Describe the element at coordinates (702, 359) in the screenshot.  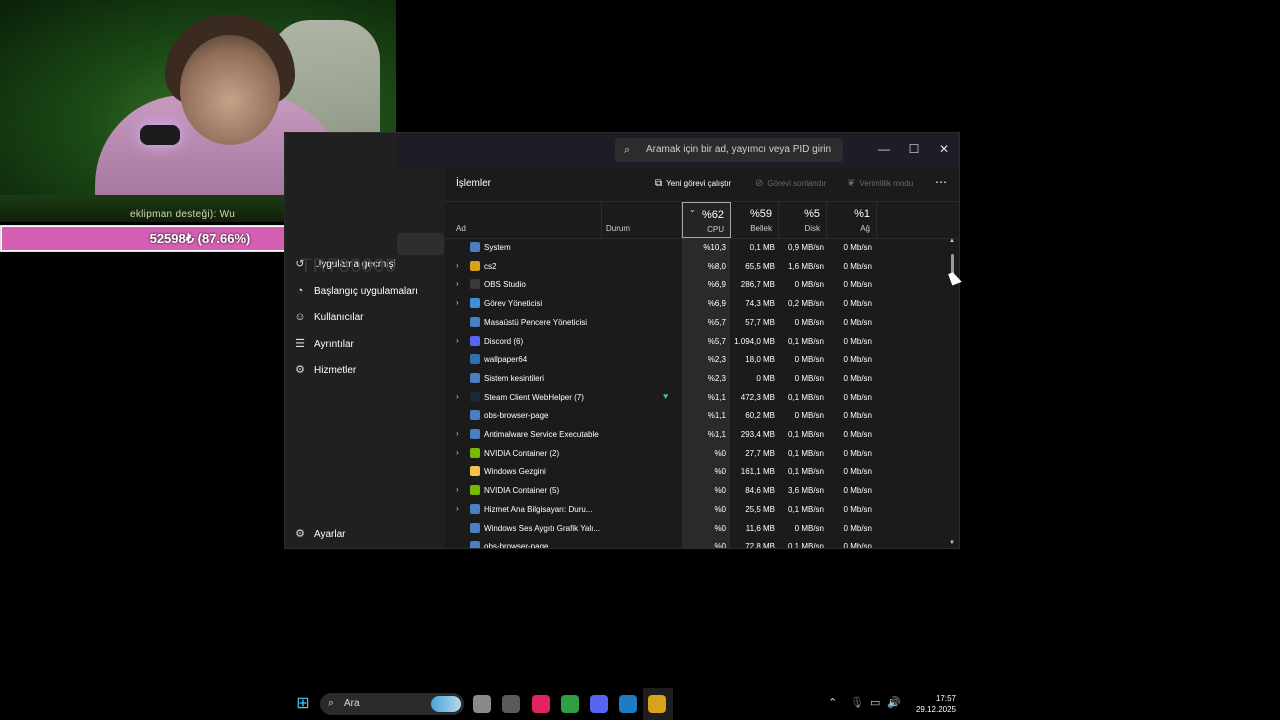
I see `process-row: wallpaper64 %2,3 18,0 MB 0 MB/sn 0 Mb/sn` at that location.